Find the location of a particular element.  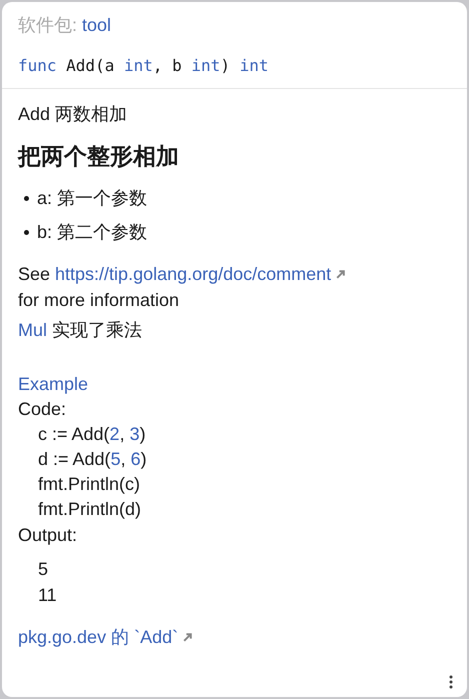

output-line: 5 is located at coordinates (44, 569).